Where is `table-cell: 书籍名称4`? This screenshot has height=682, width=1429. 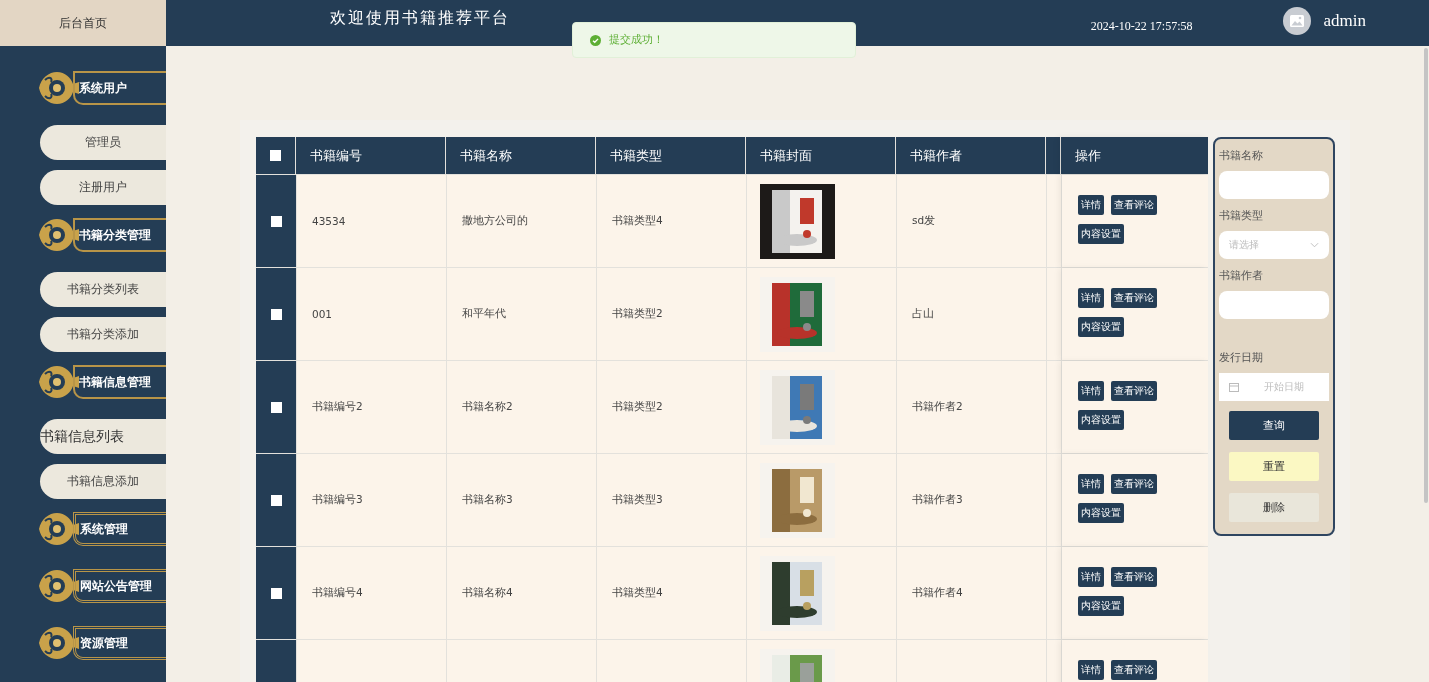 table-cell: 书籍名称4 is located at coordinates (522, 593).